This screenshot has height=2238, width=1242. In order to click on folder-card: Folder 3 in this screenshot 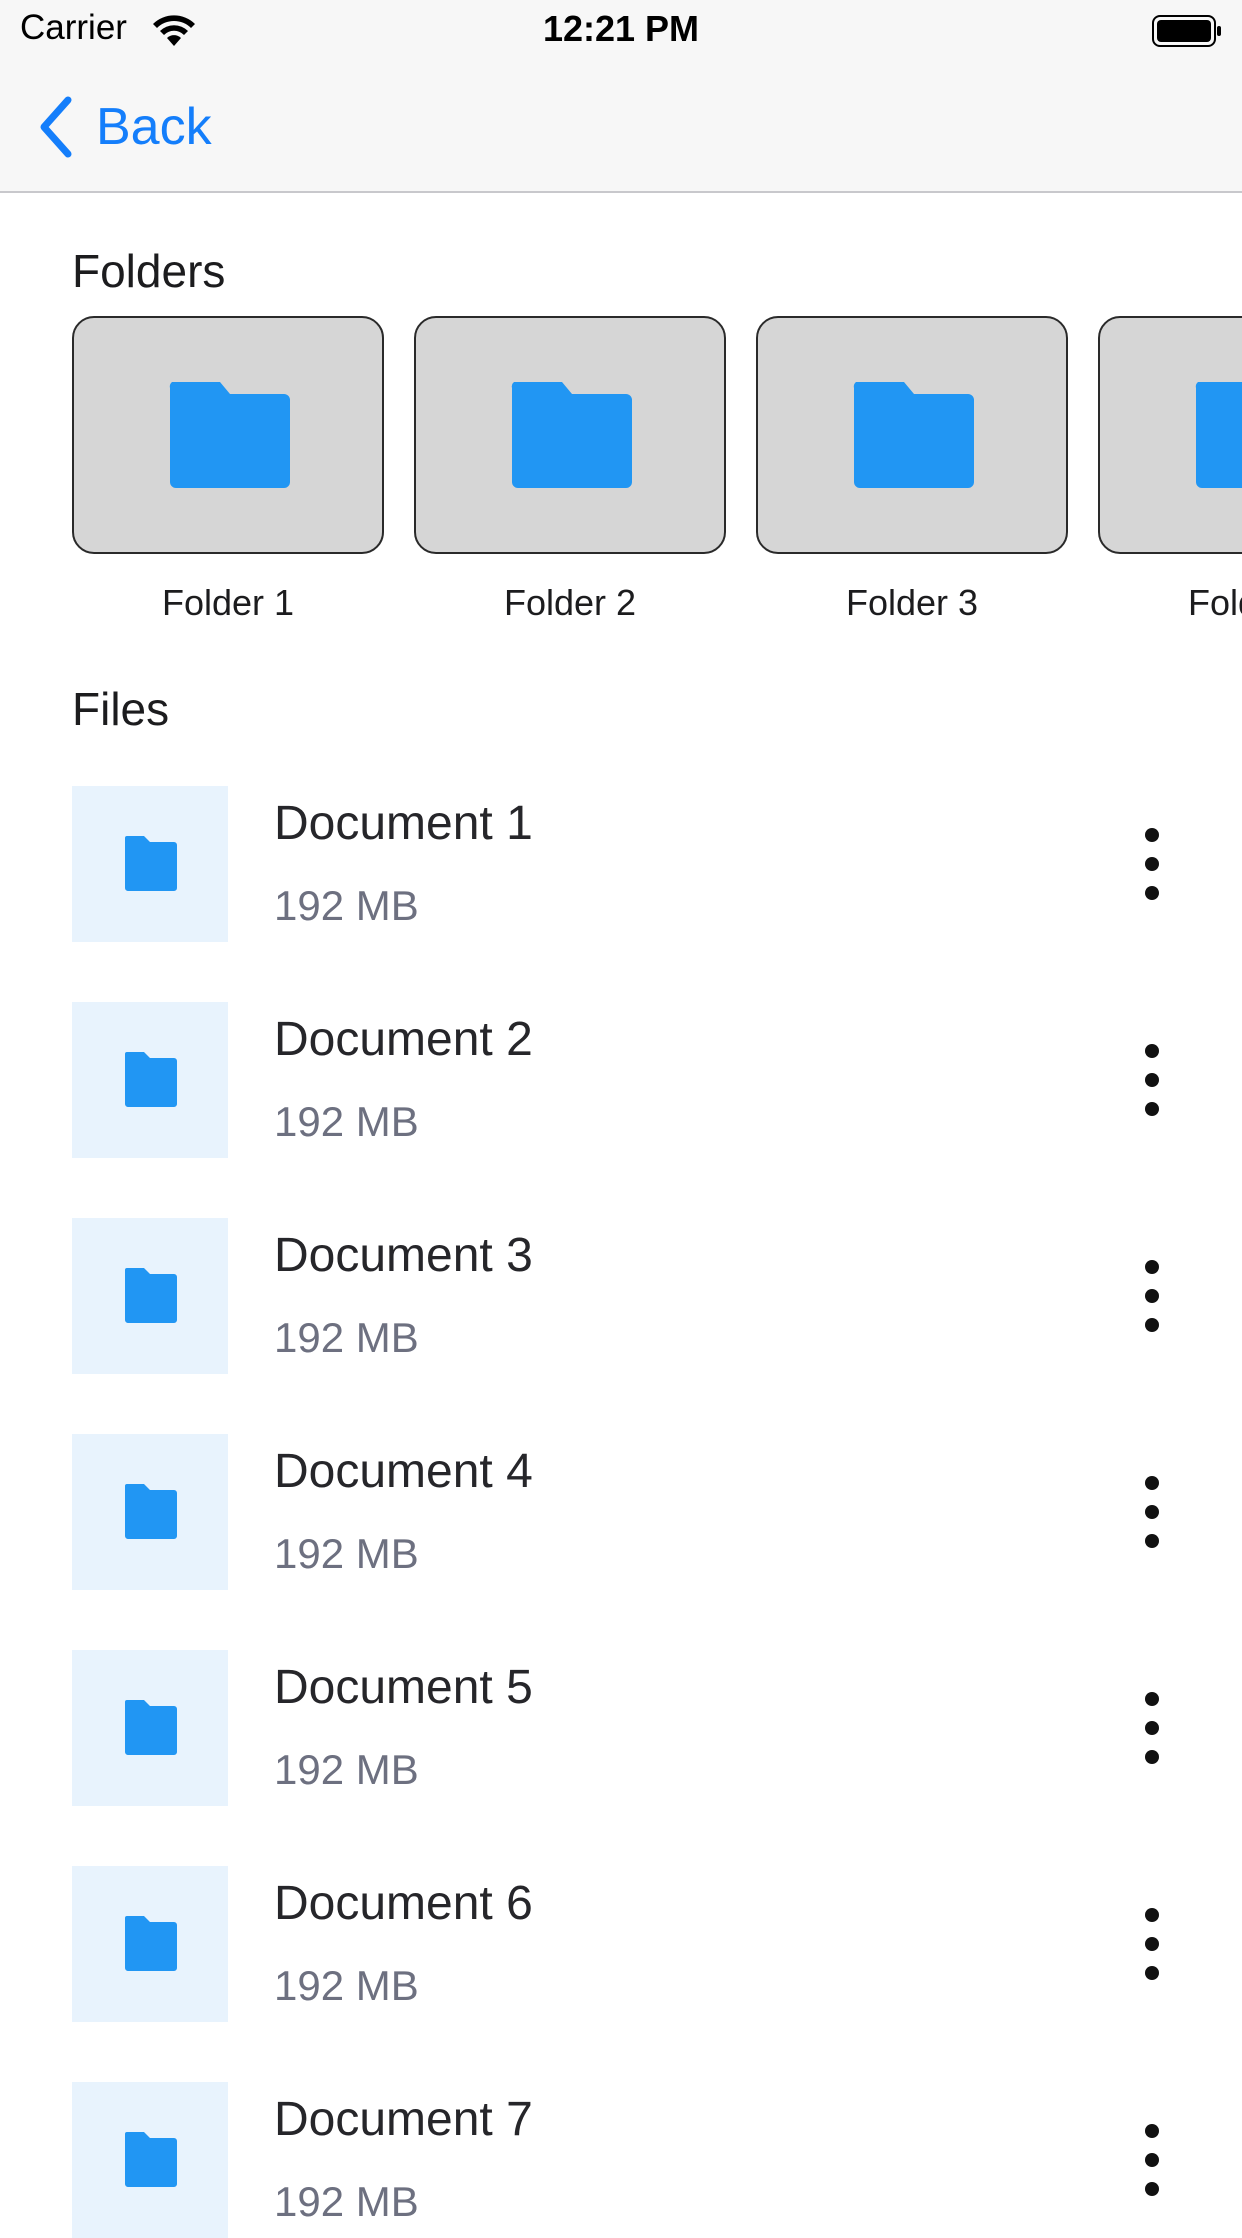, I will do `click(912, 469)`.